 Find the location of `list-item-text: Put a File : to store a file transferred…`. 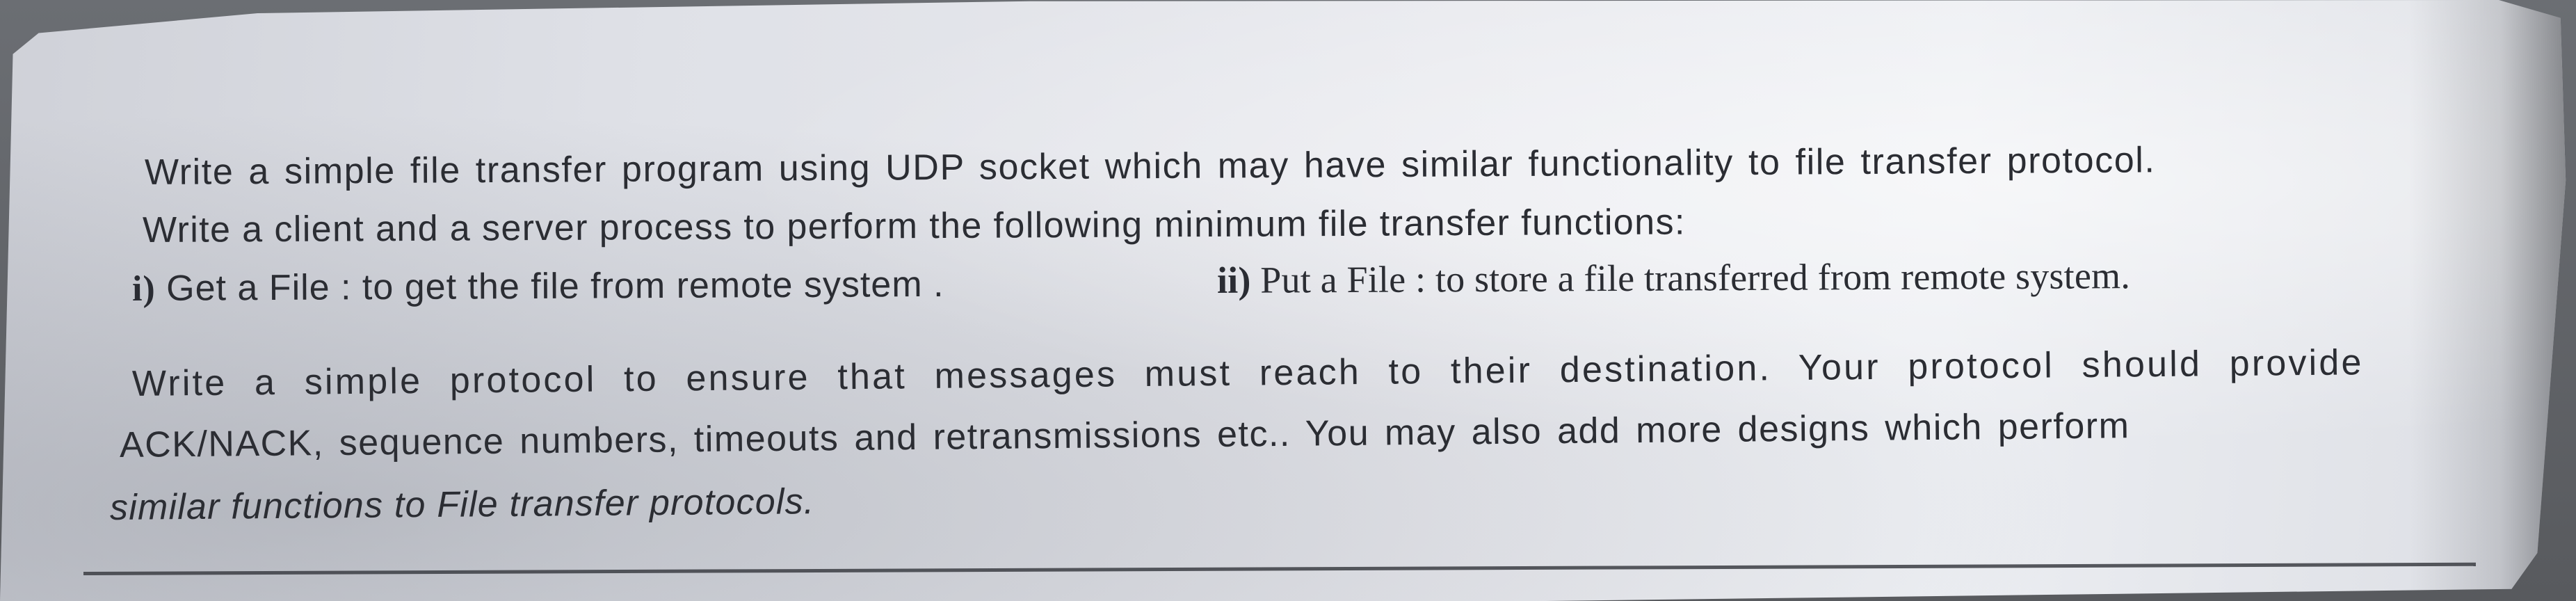

list-item-text: Put a File : to store a file transferred… is located at coordinates (1690, 278).